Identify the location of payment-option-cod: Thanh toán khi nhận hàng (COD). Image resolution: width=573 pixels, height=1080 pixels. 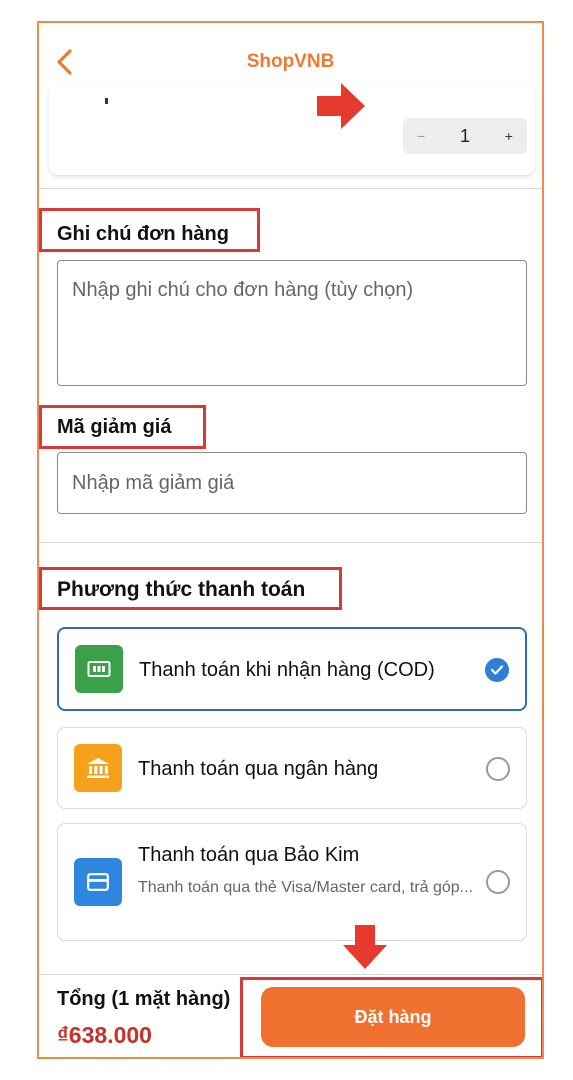
(292, 669).